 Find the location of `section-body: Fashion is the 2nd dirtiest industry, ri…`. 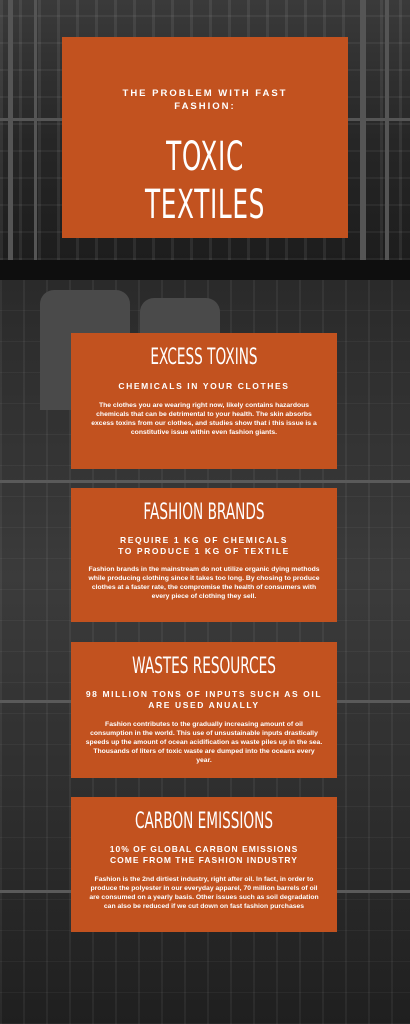

section-body: Fashion is the 2nd dirtiest industry, ri… is located at coordinates (204, 893).